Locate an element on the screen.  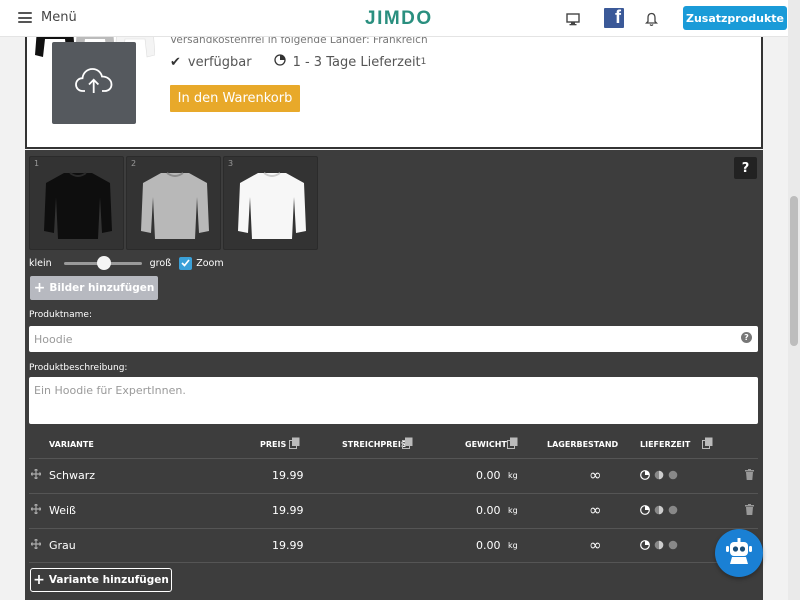
addons-button: Zusatzprodukte is located at coordinates (735, 18).